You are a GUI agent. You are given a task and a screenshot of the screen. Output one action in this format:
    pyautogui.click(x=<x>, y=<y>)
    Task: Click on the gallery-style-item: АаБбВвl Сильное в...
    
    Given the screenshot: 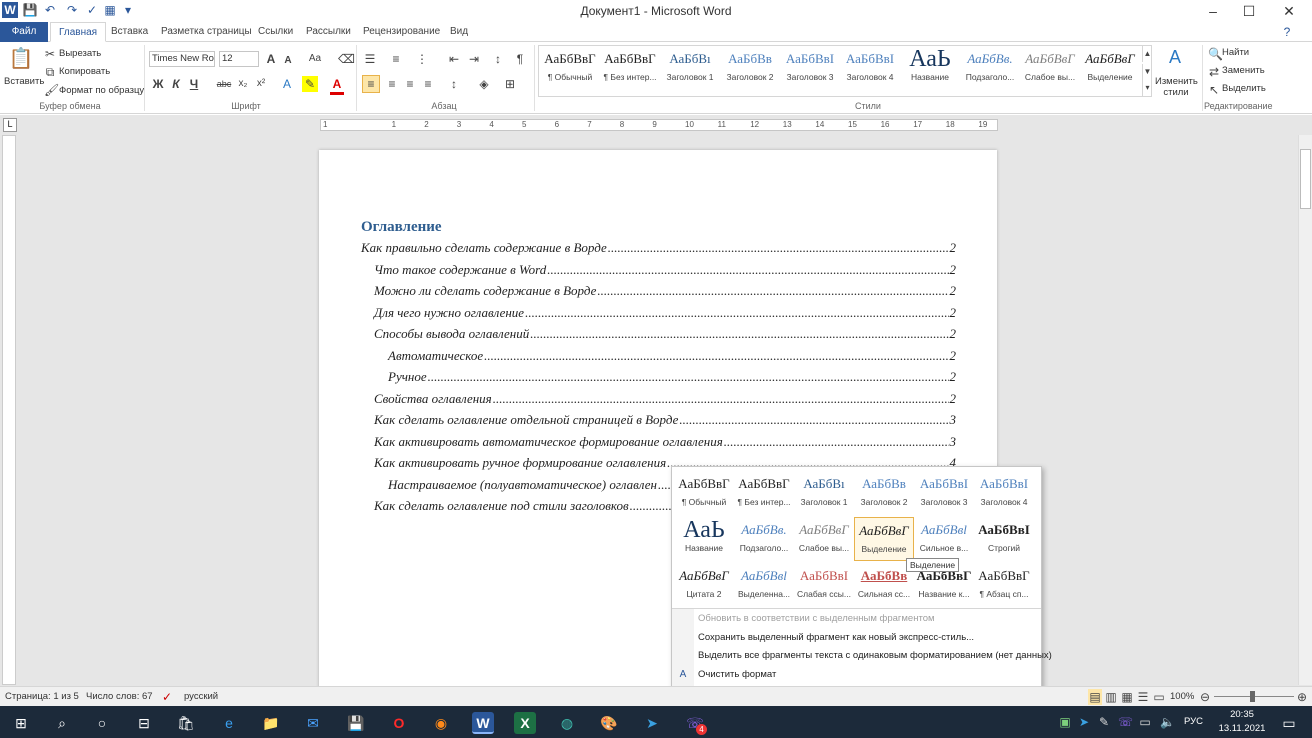 What is the action you would take?
    pyautogui.click(x=944, y=539)
    